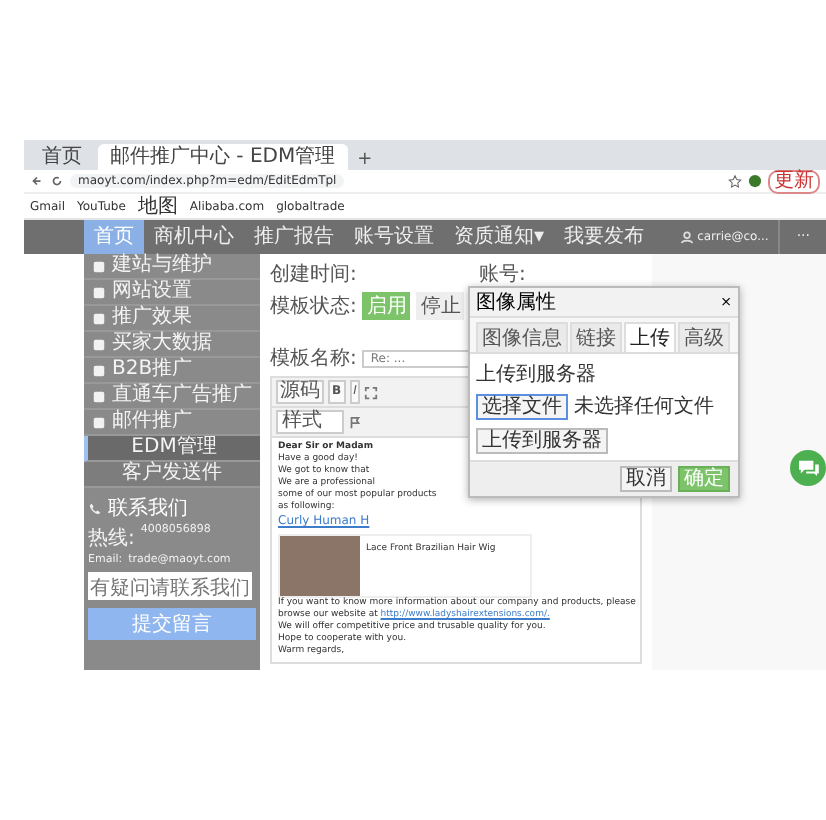 This screenshot has height=820, width=826. What do you see at coordinates (735, 181) in the screenshot?
I see `star-icon` at bounding box center [735, 181].